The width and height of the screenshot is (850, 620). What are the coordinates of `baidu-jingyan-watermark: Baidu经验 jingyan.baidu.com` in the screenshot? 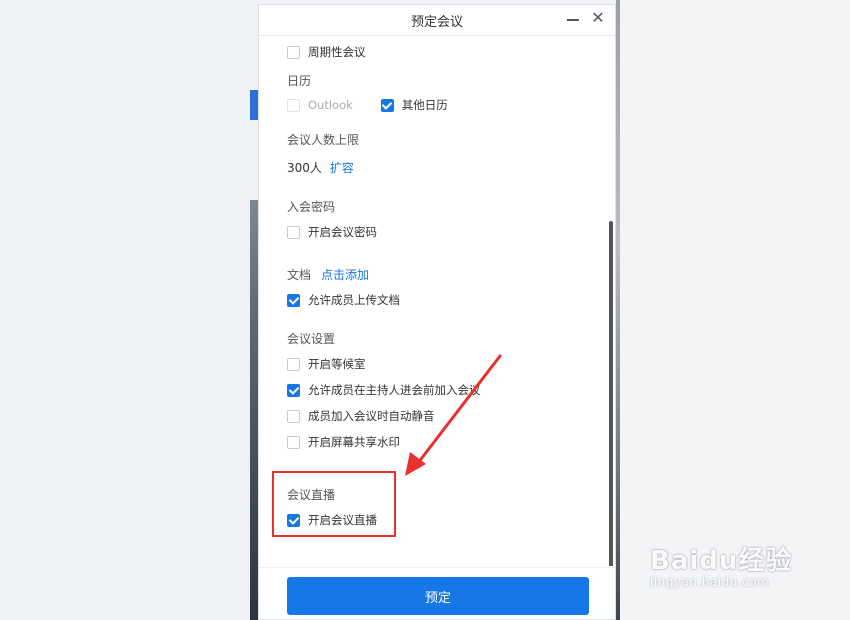 It's located at (735, 575).